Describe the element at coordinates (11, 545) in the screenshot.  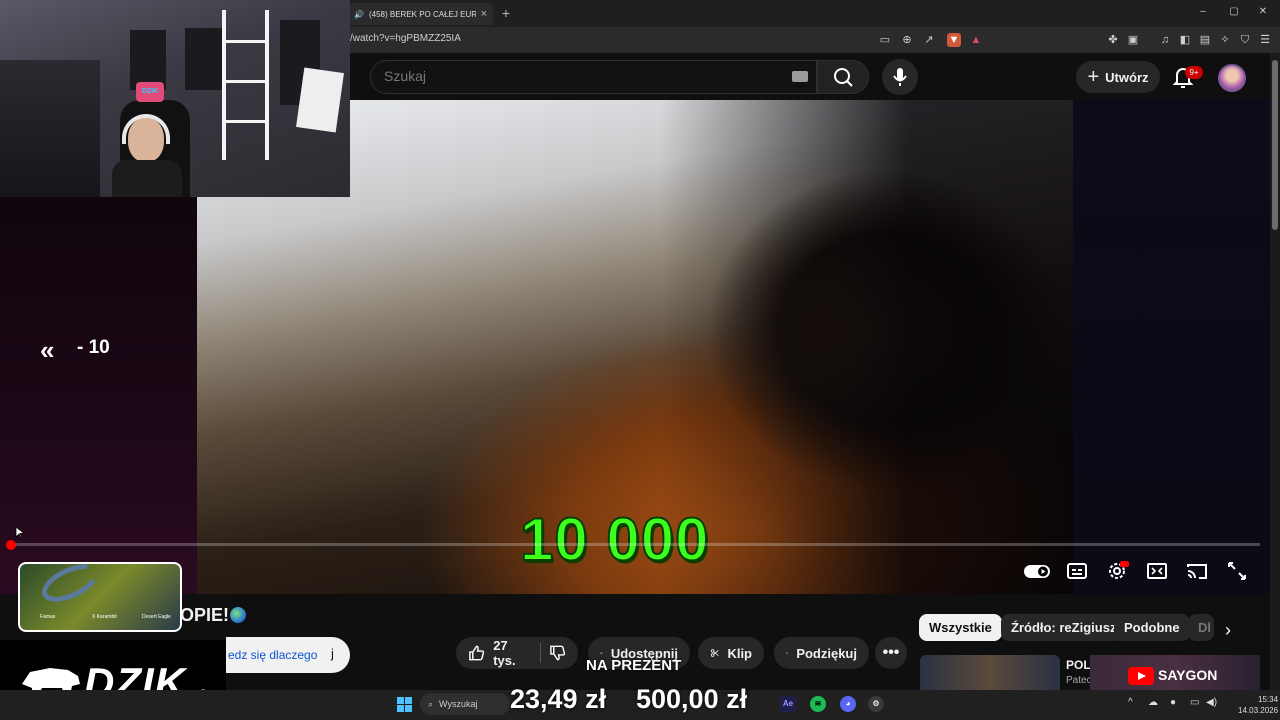
I see `progress-scrubber` at that location.